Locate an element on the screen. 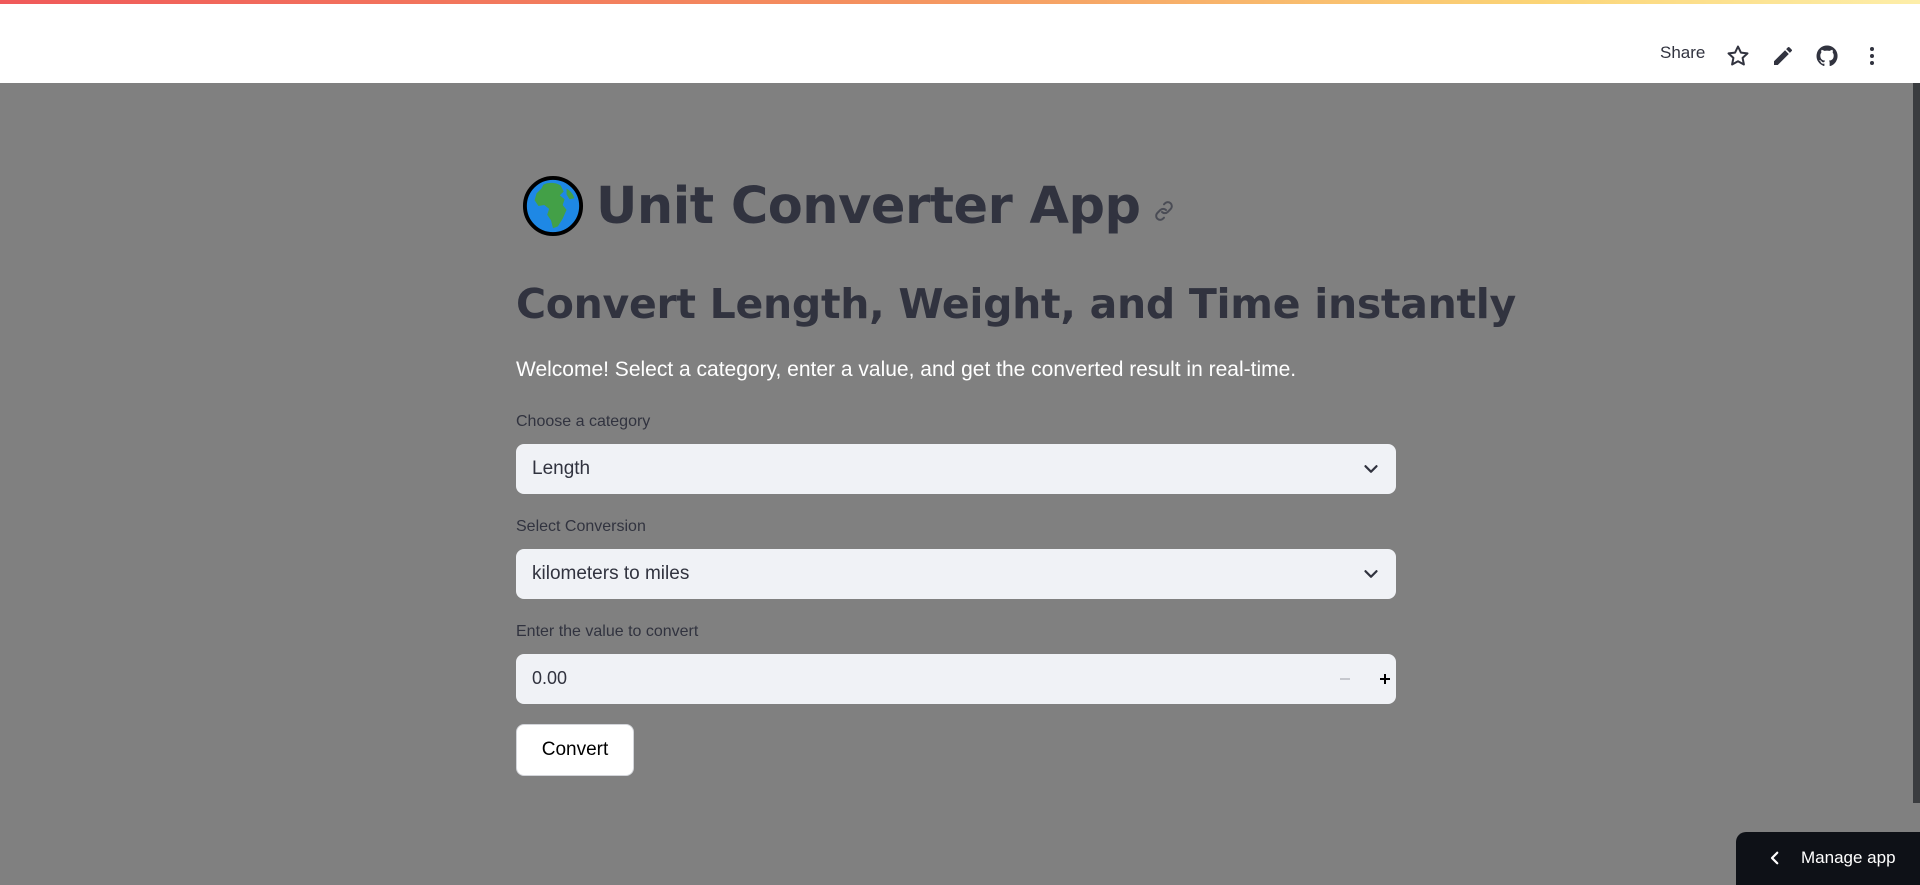  minus-icon is located at coordinates (1345, 679).